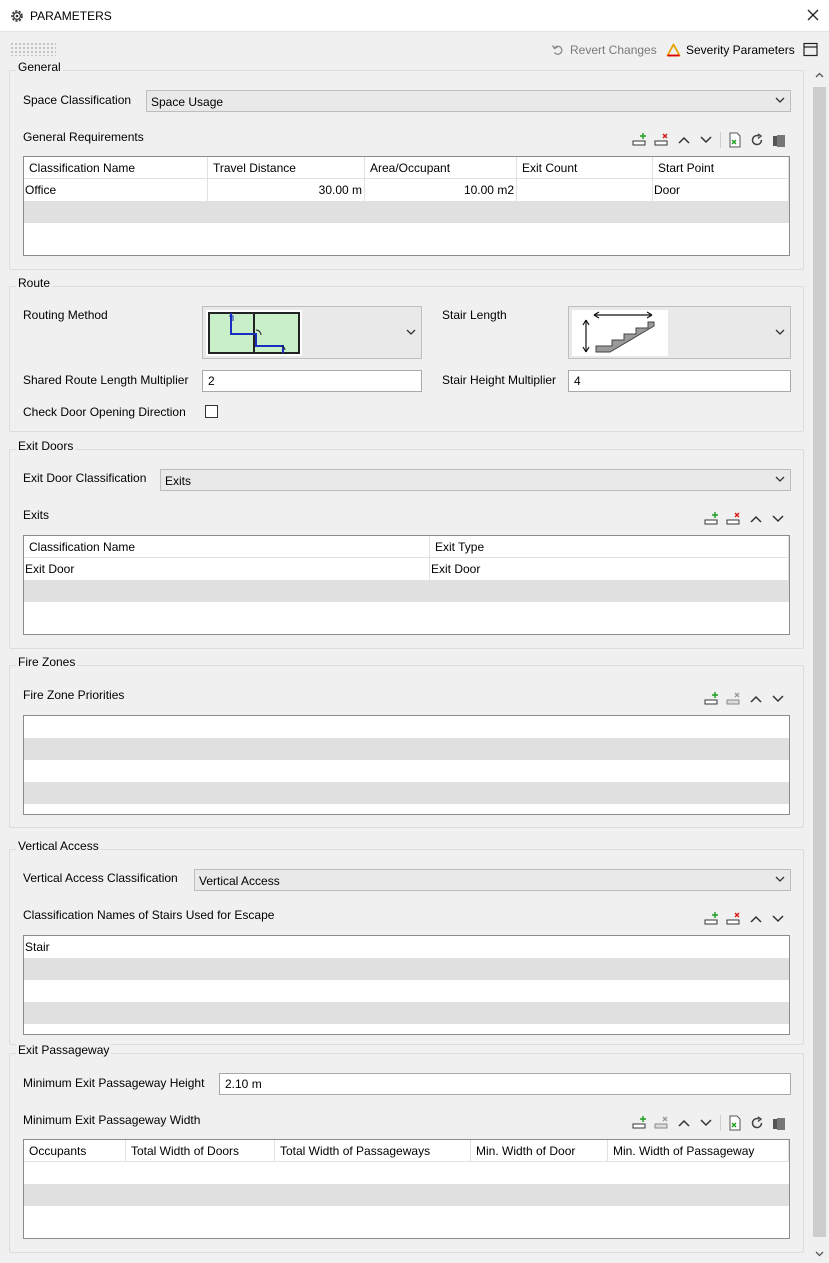  What do you see at coordinates (64, 1050) in the screenshot?
I see `exit-passageway-group-title: Exit Passageway` at bounding box center [64, 1050].